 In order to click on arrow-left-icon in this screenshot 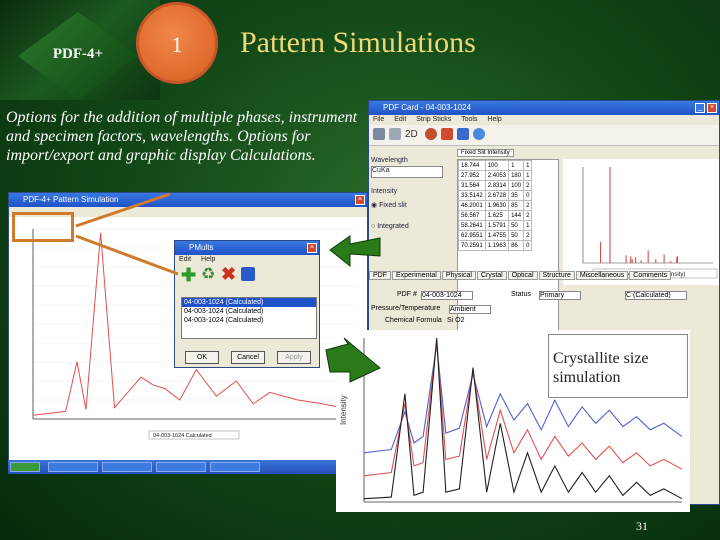, I will do `click(355, 251)`.